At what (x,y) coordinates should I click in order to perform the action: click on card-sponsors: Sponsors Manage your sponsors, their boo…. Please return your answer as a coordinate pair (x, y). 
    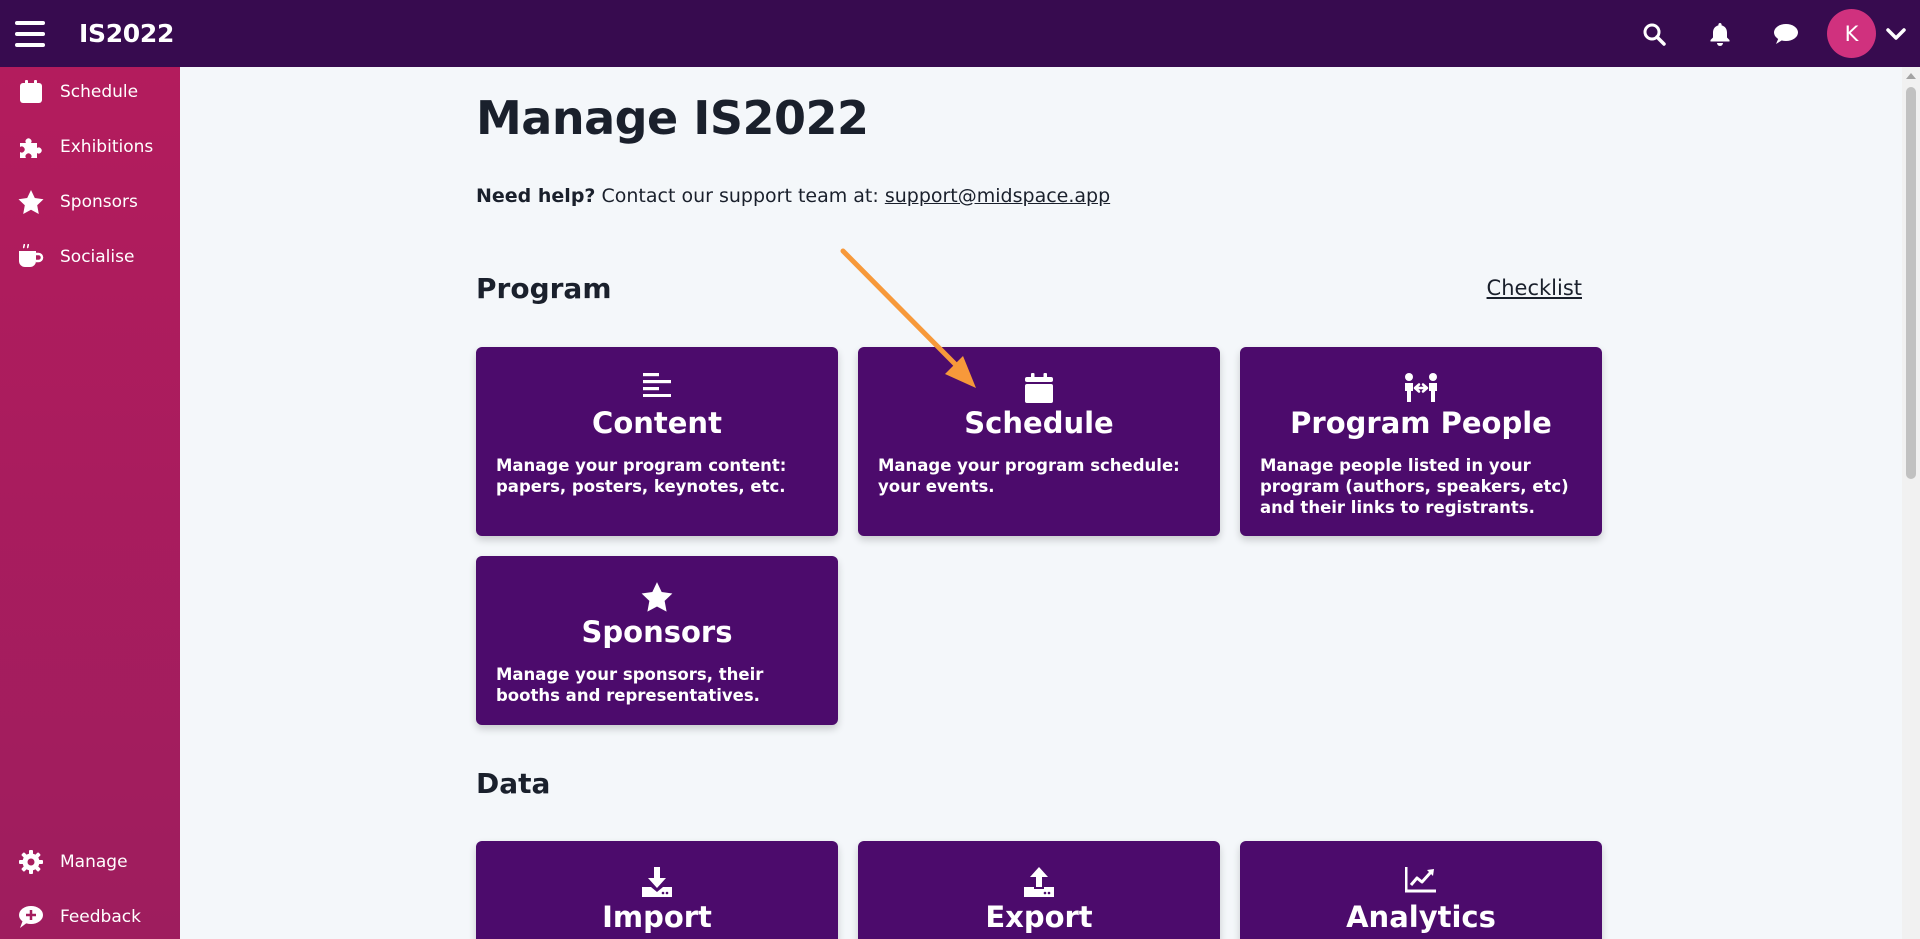
    Looking at the image, I should click on (657, 640).